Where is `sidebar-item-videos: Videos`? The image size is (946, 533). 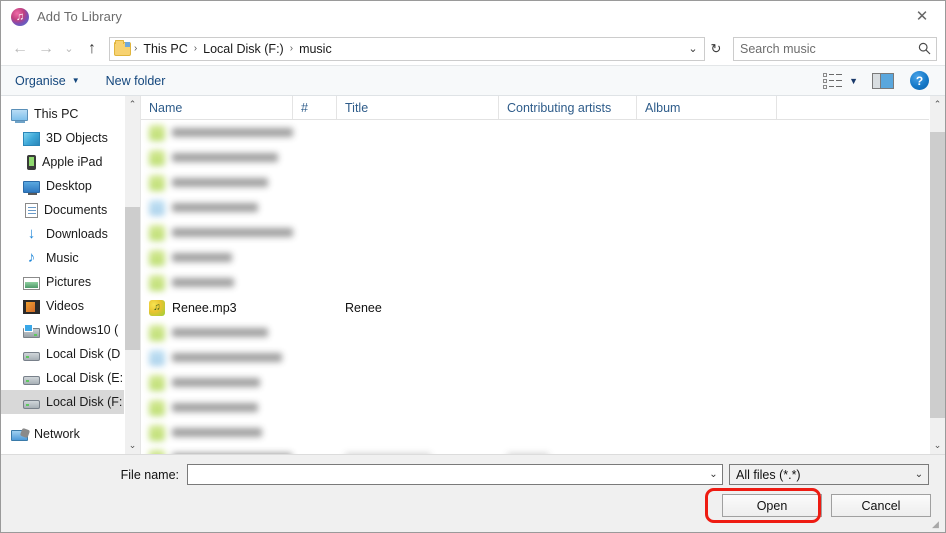 sidebar-item-videos: Videos is located at coordinates (62, 306).